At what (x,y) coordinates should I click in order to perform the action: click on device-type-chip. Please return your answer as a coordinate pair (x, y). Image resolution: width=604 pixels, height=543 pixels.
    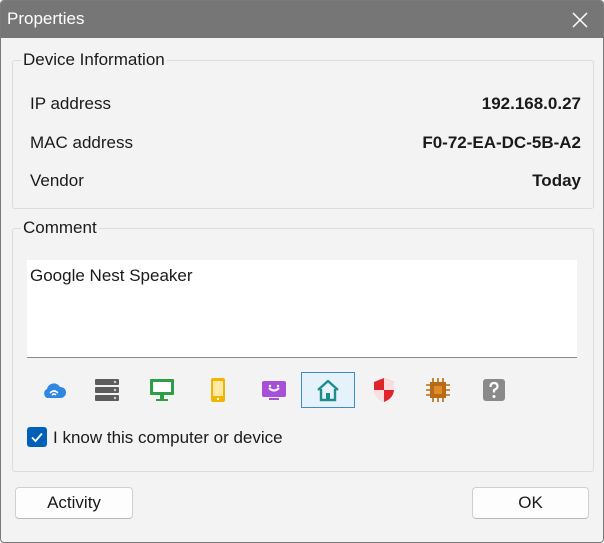
    Looking at the image, I should click on (438, 390).